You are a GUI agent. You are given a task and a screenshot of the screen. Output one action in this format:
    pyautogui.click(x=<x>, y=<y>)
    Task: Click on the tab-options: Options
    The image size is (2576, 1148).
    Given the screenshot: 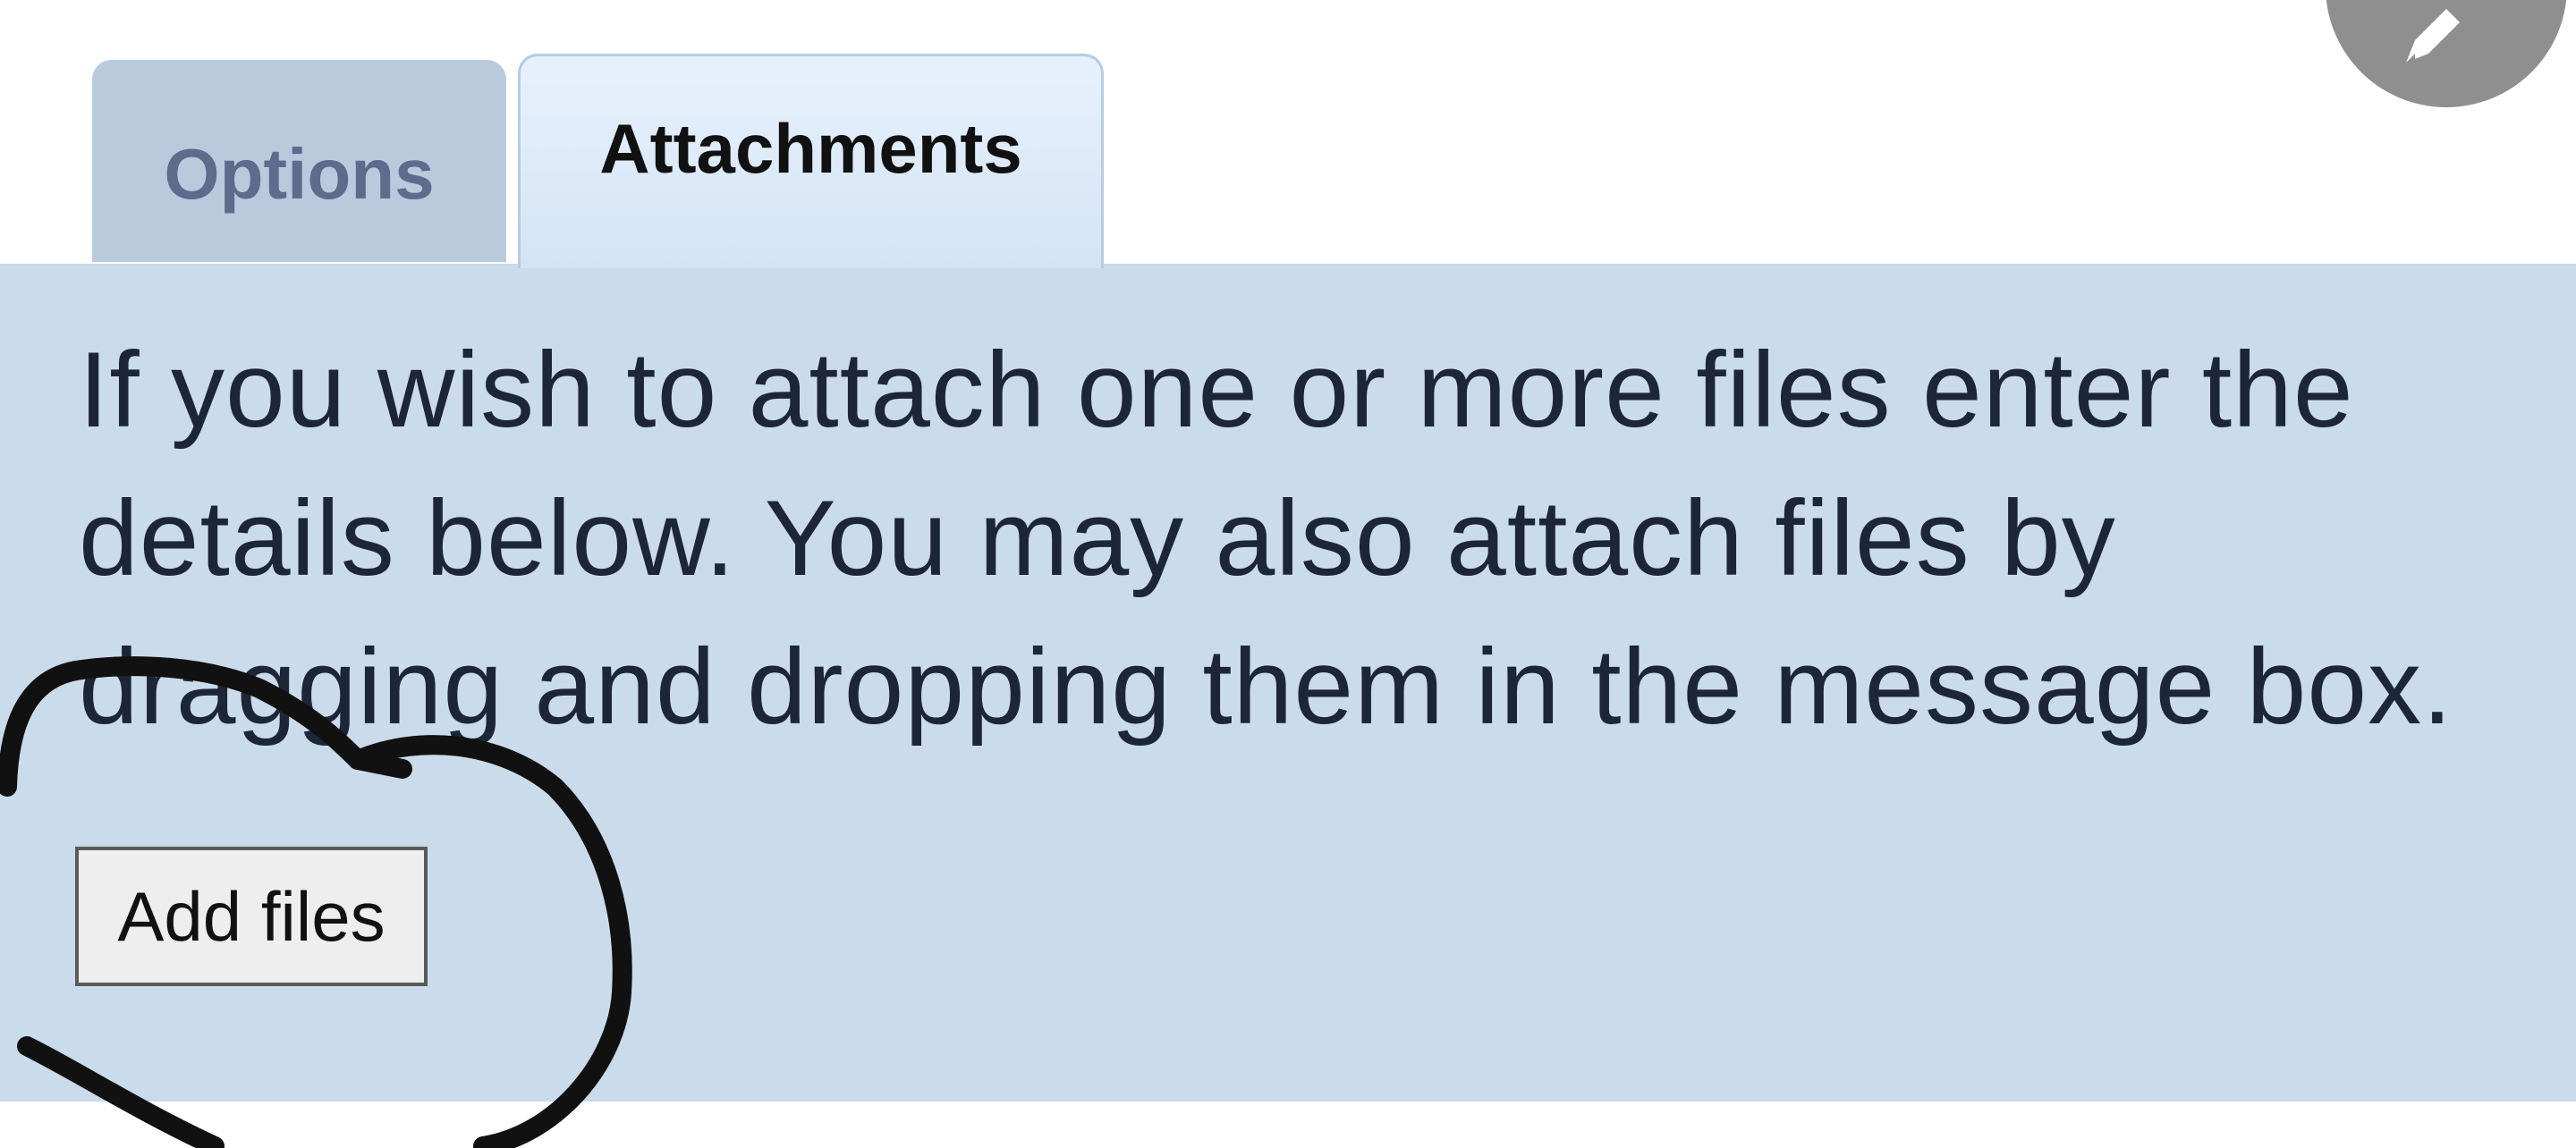 What is the action you would take?
    pyautogui.click(x=299, y=161)
    